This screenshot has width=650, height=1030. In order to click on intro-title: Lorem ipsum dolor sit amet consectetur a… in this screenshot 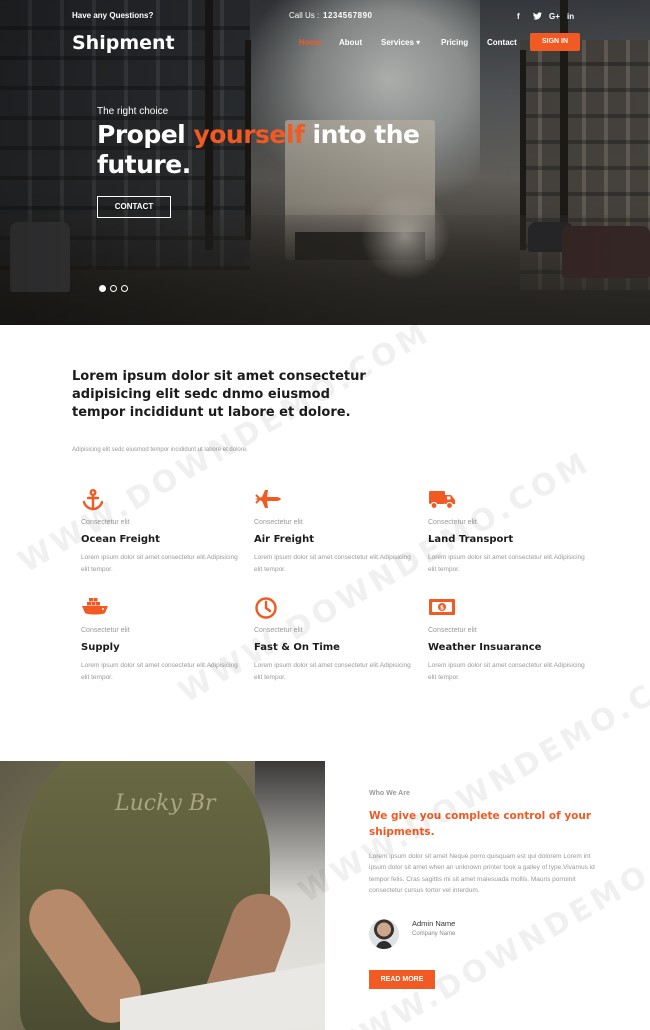, I will do `click(219, 394)`.